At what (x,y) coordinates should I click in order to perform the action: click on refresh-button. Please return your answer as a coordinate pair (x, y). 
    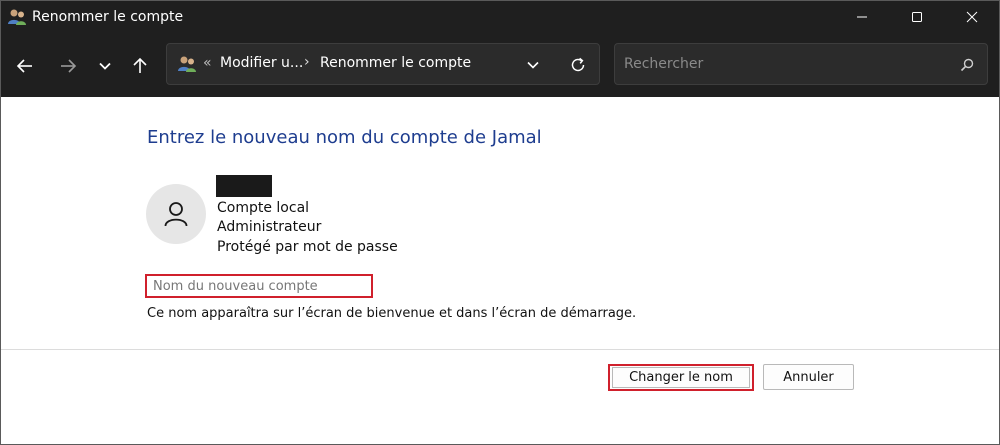
    Looking at the image, I should click on (578, 65).